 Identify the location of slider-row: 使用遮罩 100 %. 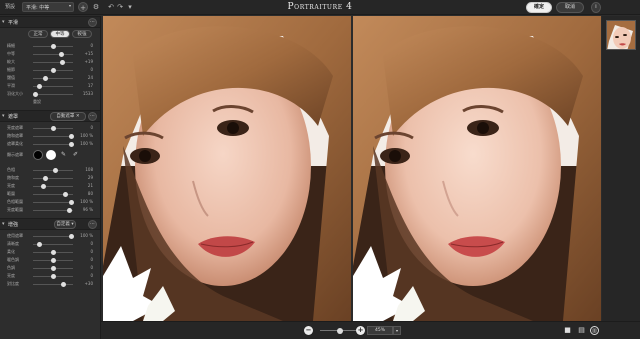
(50, 236).